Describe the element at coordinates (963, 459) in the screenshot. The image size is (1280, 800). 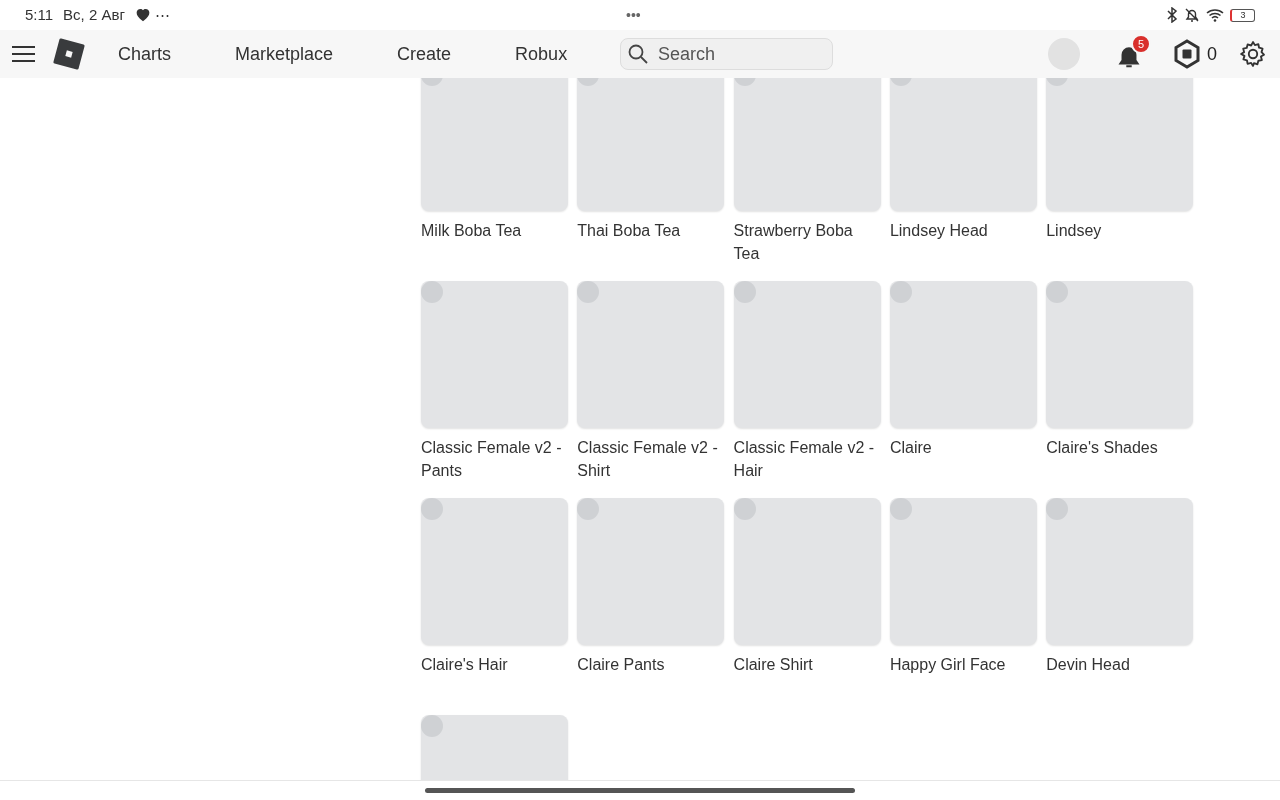
I see `item-name: Claire` at that location.